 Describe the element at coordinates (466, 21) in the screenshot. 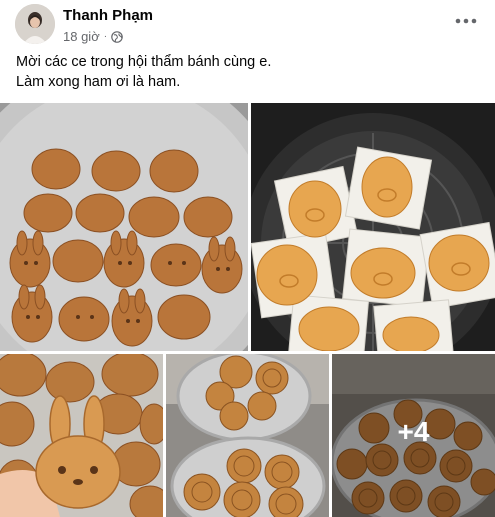

I see `more-options-icon` at that location.